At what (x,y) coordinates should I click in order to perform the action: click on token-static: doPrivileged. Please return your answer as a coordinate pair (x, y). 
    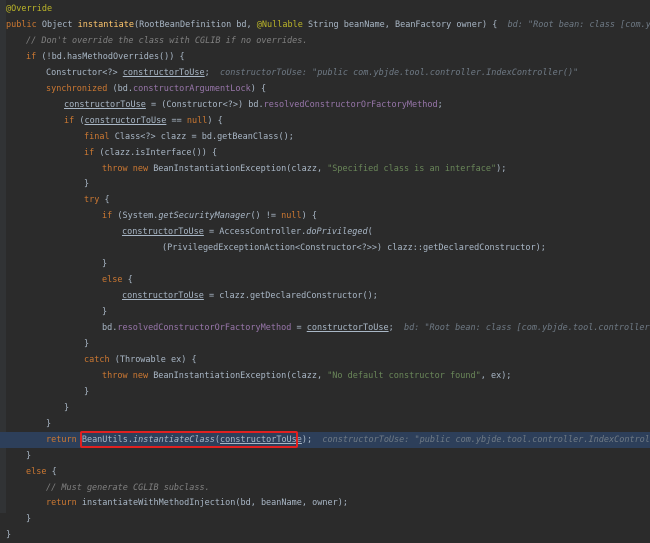
    Looking at the image, I should click on (337, 232).